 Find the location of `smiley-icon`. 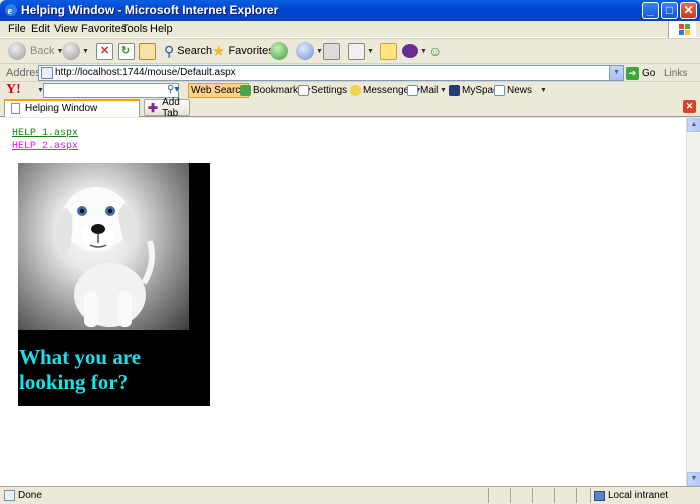

smiley-icon is located at coordinates (355, 90).